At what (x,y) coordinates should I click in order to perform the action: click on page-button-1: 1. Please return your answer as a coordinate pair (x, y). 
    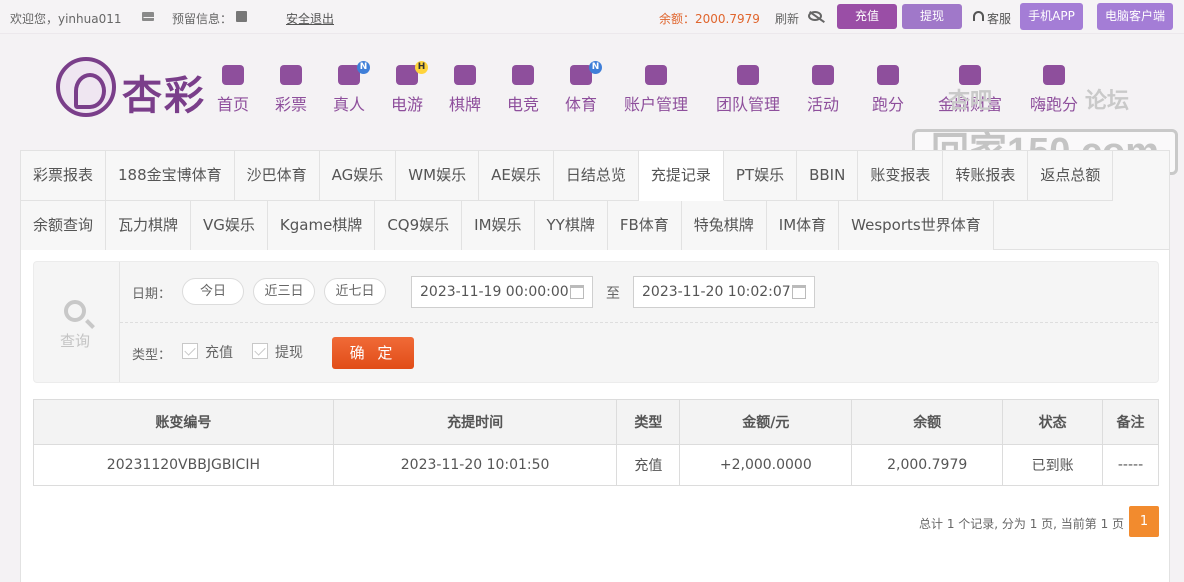
    Looking at the image, I should click on (1144, 521).